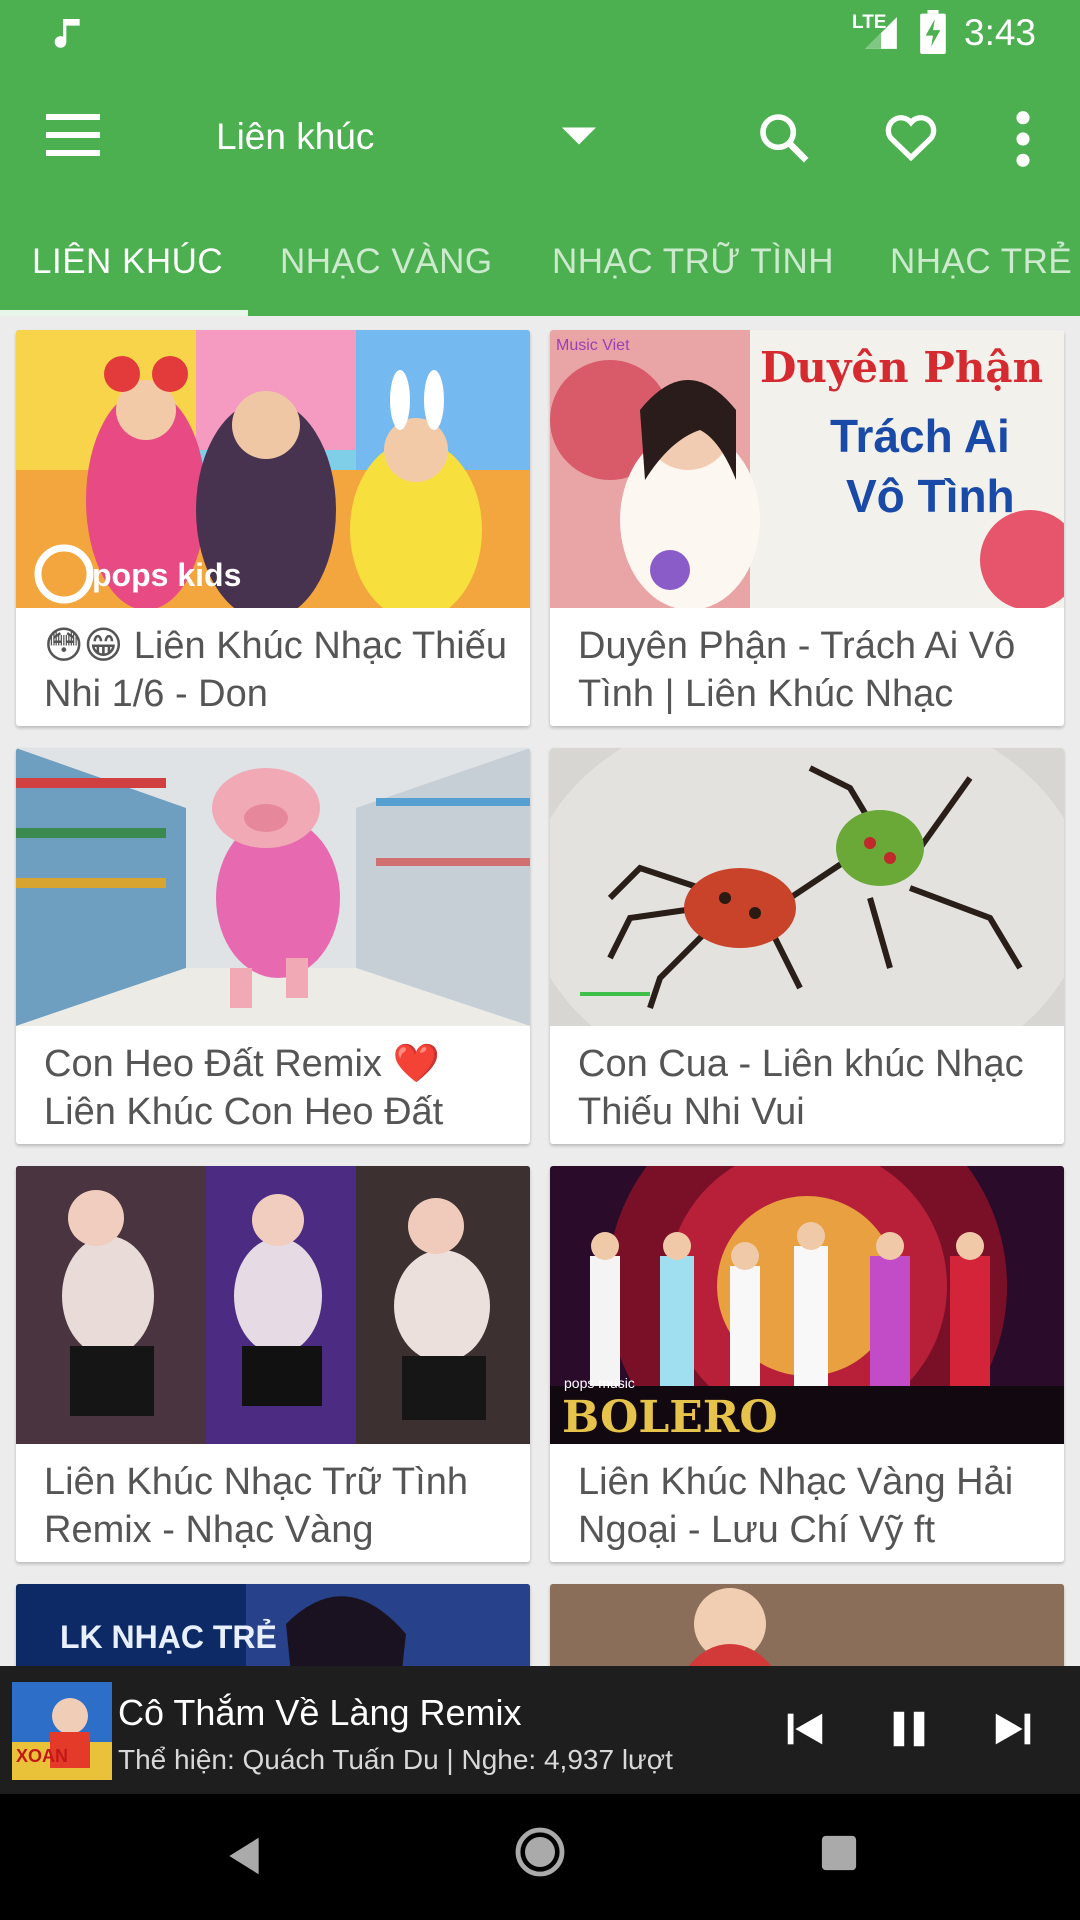  Describe the element at coordinates (593, 345) in the screenshot. I see `svg-text: Music Viet` at that location.